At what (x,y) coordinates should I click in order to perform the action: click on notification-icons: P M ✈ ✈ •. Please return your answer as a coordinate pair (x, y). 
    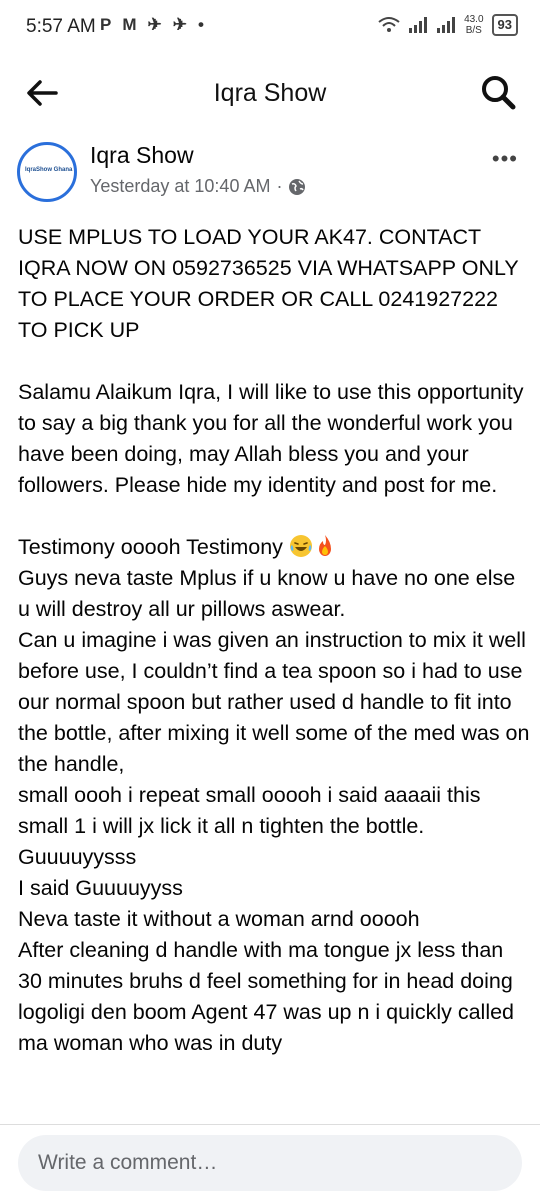
    Looking at the image, I should click on (152, 25).